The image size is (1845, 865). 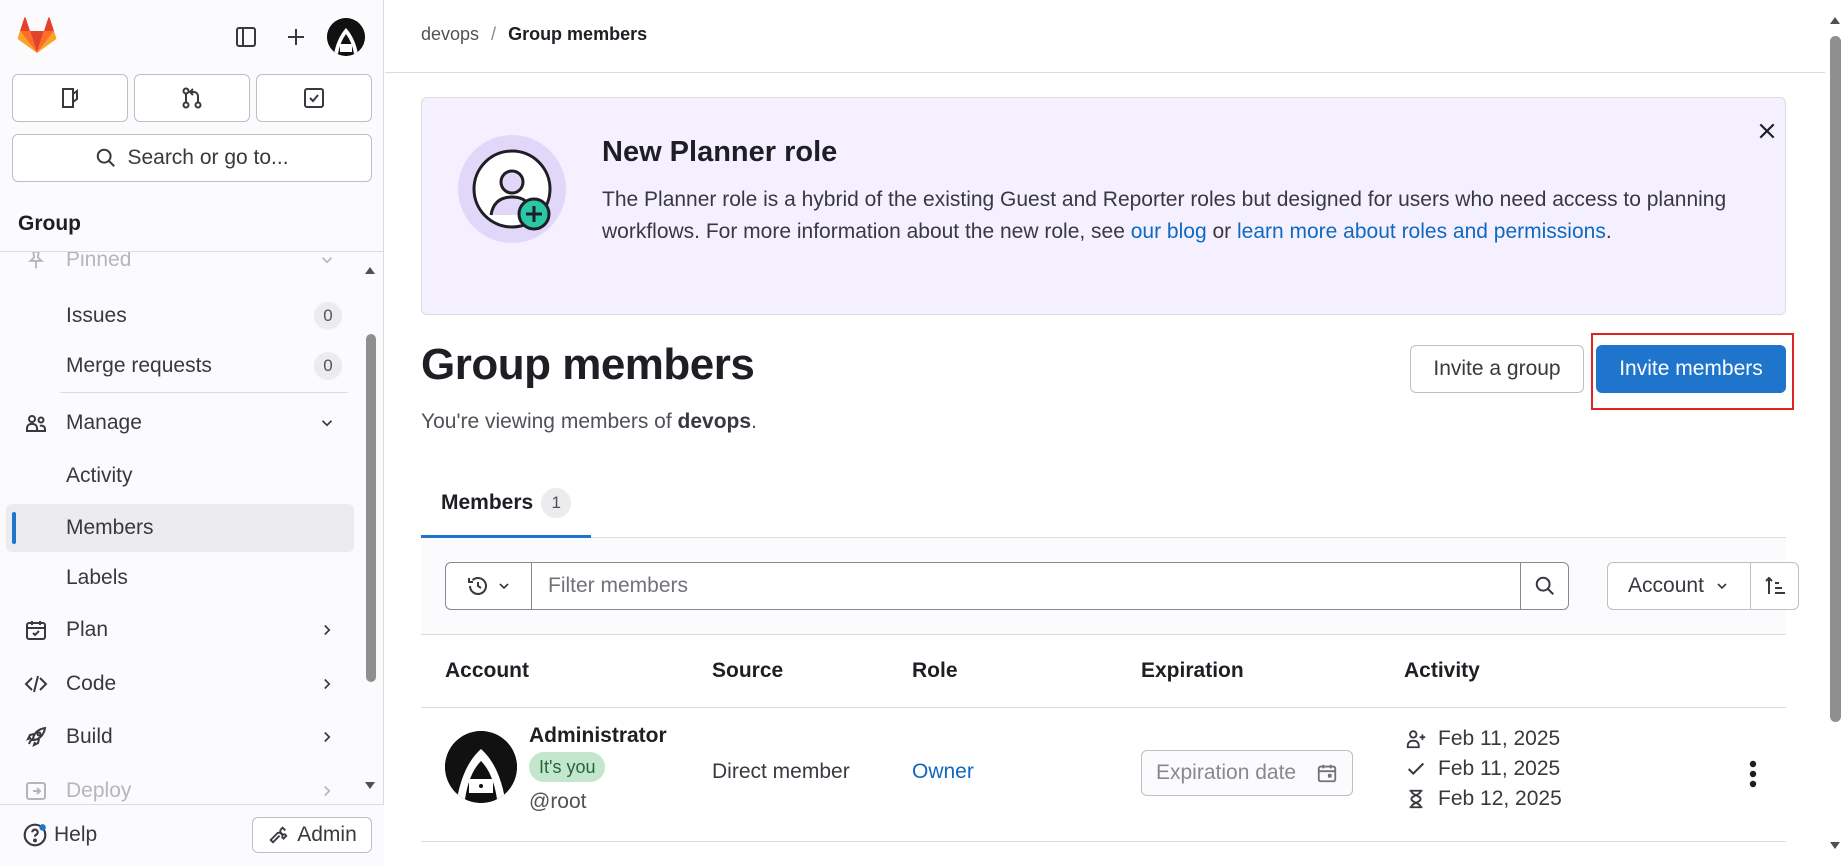 I want to click on filter-search-button, so click(x=1545, y=586).